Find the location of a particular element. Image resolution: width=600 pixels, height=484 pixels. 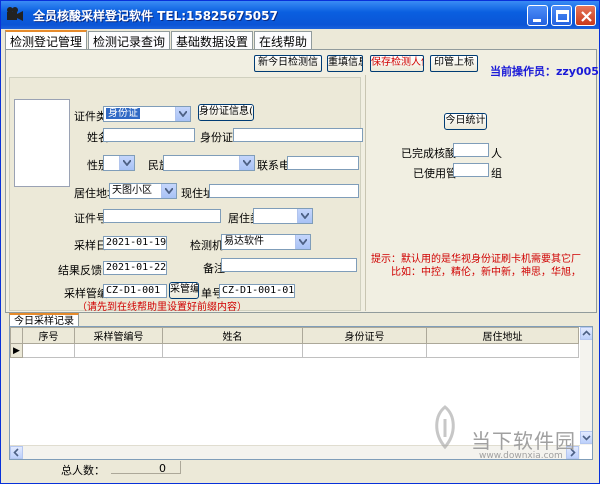

column-header-seq: 序号 is located at coordinates (48, 335).